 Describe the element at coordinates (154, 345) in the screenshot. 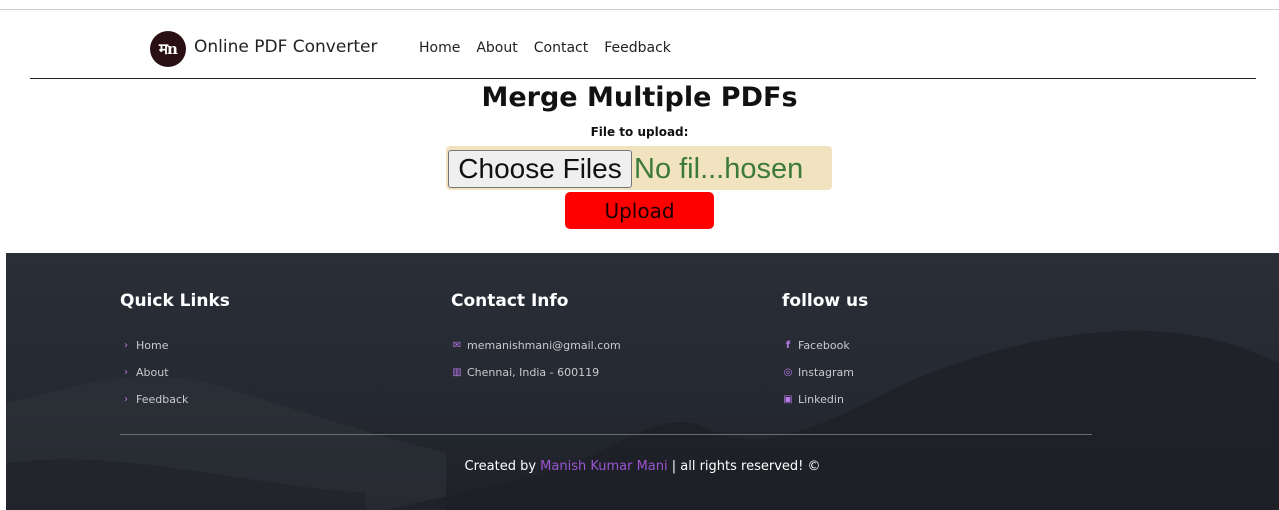

I see `footer-link-home: › Home` at that location.